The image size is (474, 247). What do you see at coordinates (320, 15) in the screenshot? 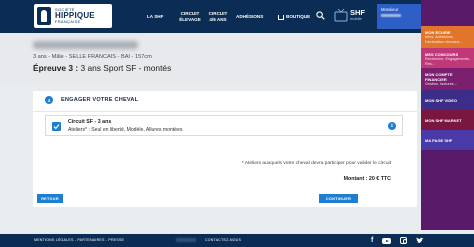
I see `search-icon` at bounding box center [320, 15].